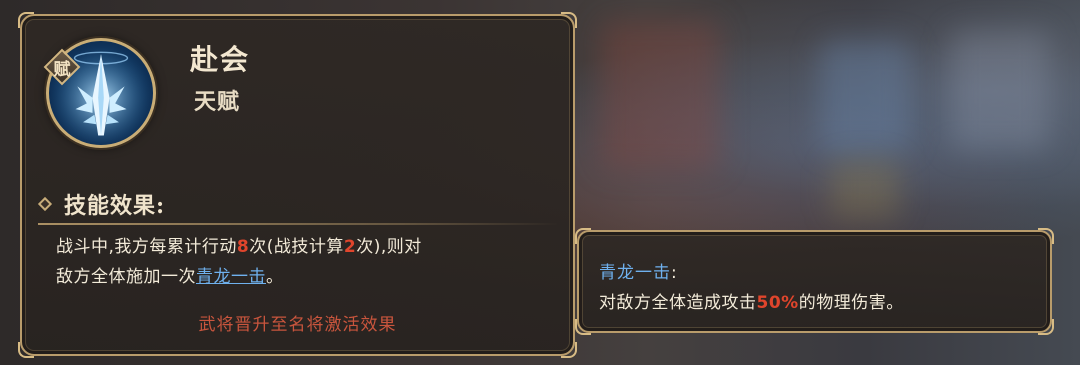 The width and height of the screenshot is (1080, 365). What do you see at coordinates (115, 206) in the screenshot?
I see `section-title: 技能效果:` at bounding box center [115, 206].